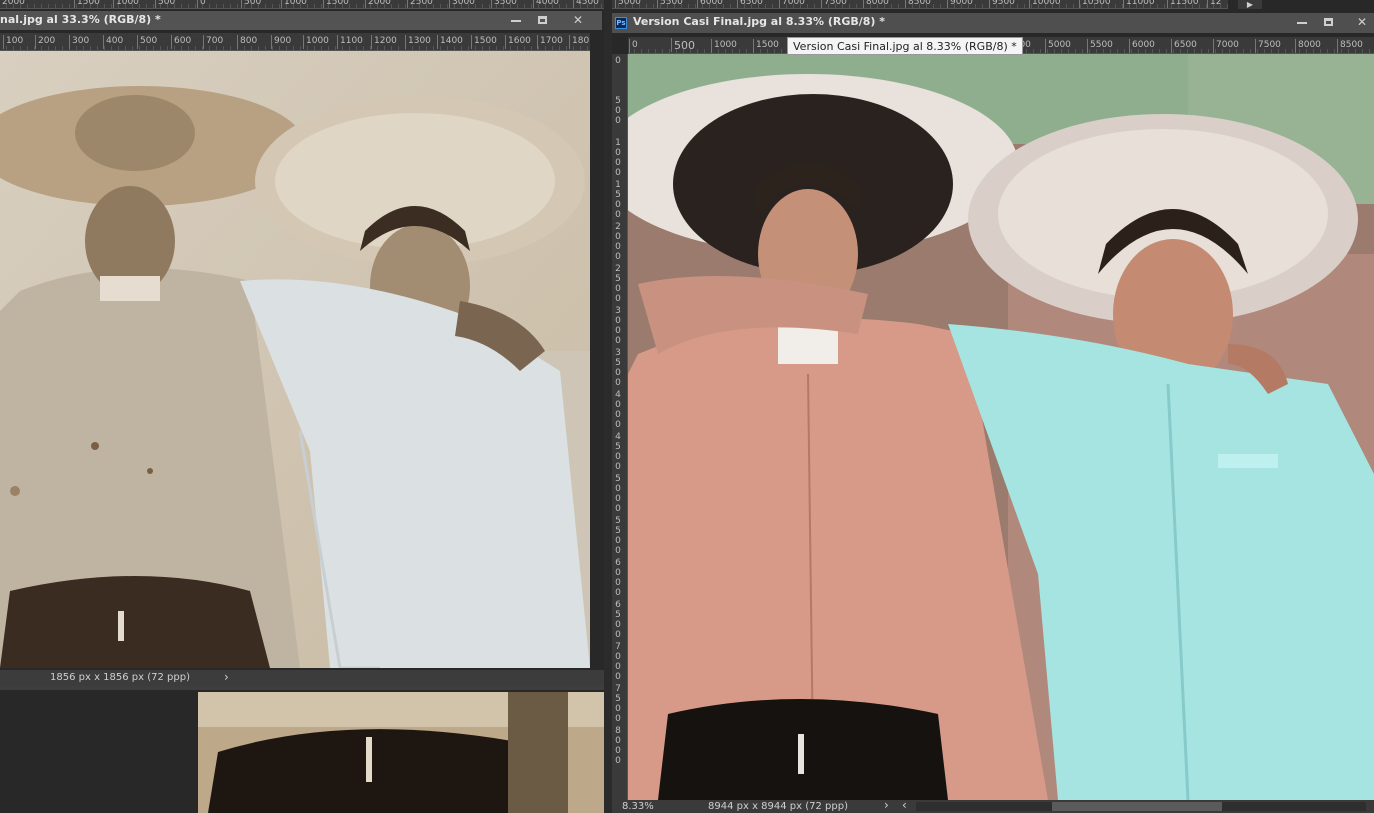 The width and height of the screenshot is (1374, 813). I want to click on ruler-tick: 4000, so click(618, 410).